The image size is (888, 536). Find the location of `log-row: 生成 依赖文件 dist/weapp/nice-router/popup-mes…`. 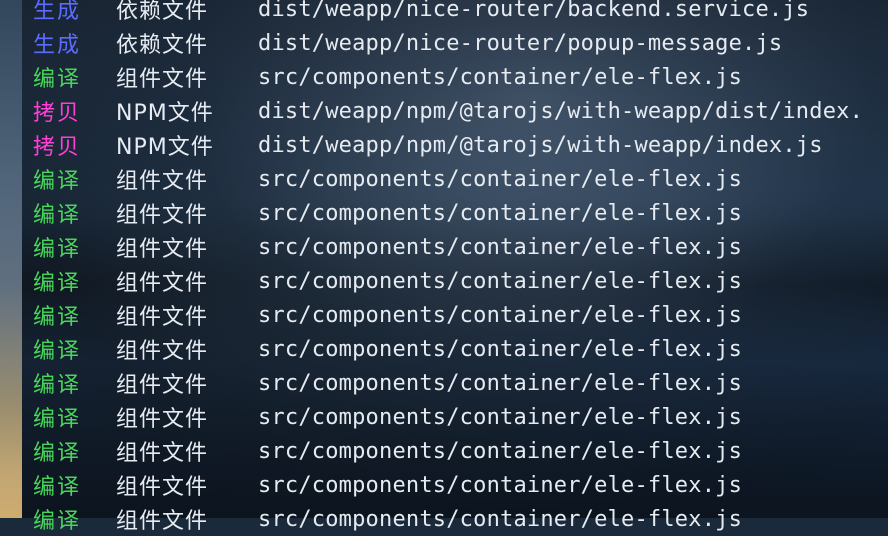

log-row: 生成 依赖文件 dist/weapp/nice-router/popup-mes… is located at coordinates (402, 43).